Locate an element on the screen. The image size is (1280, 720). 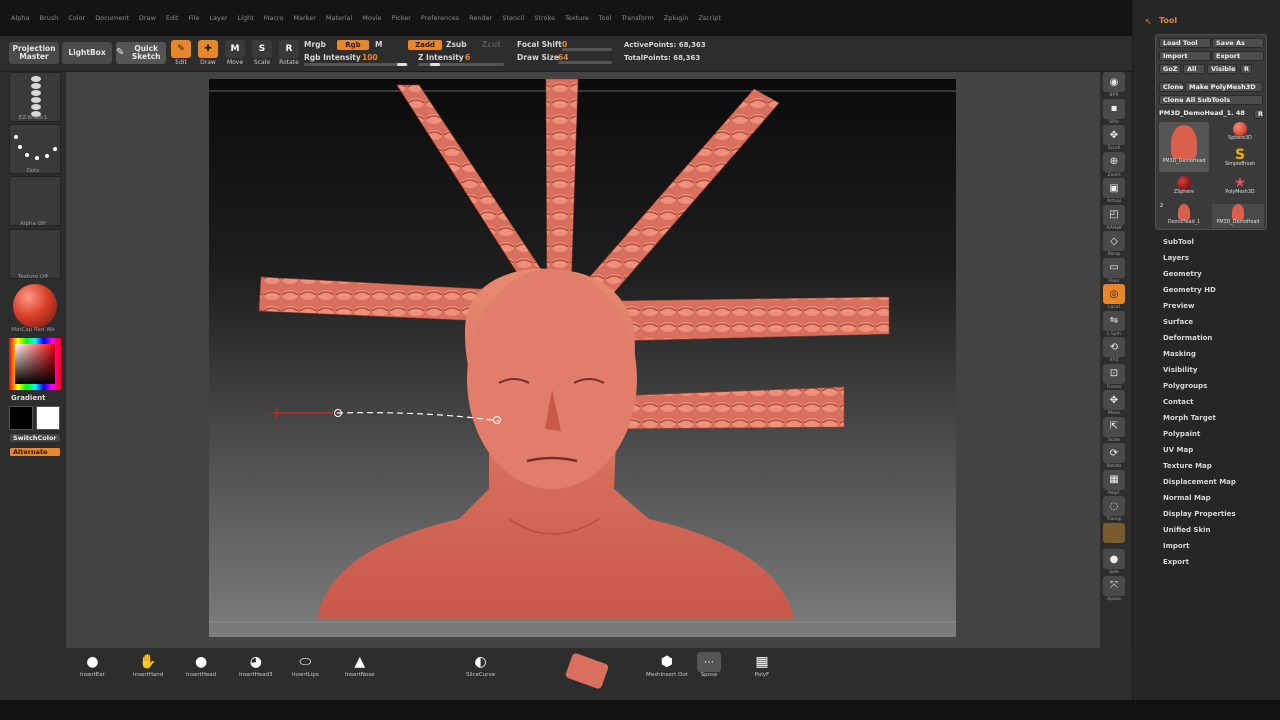
tool-menu-layers: Layers is located at coordinates (1176, 258).